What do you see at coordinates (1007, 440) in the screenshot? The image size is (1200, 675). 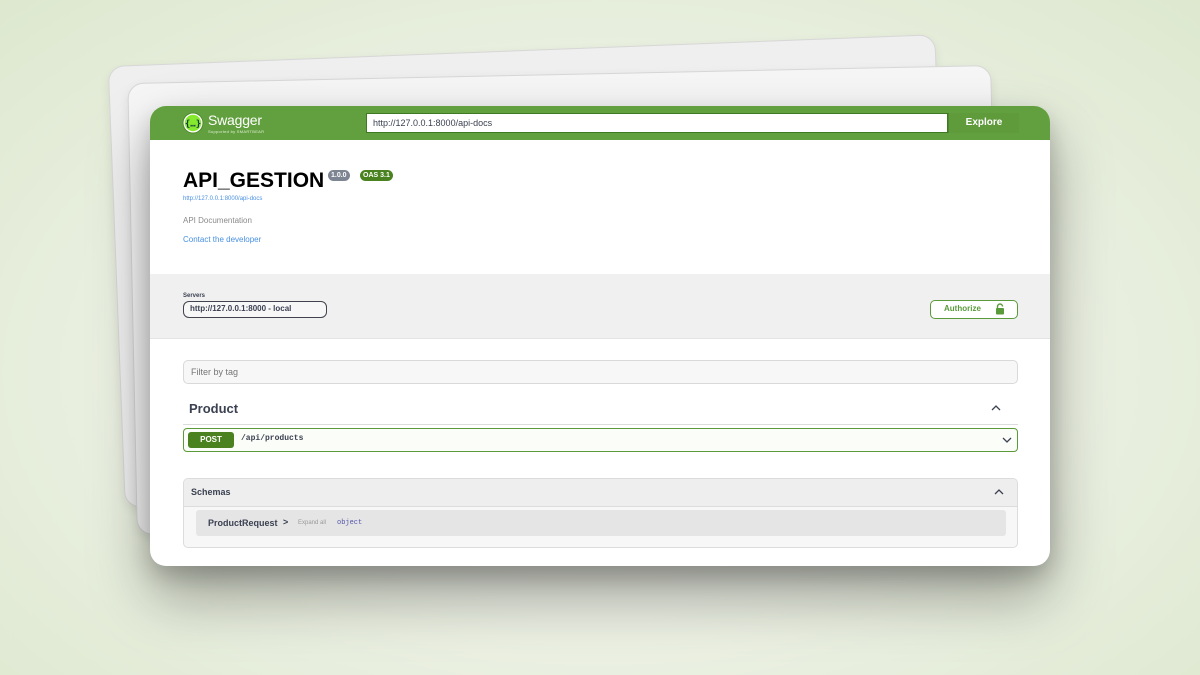 I see `chevron-down-icon` at bounding box center [1007, 440].